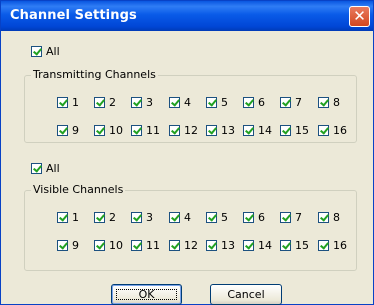  Describe the element at coordinates (78, 189) in the screenshot. I see `visible-channels-legend: Visible Channels` at that location.